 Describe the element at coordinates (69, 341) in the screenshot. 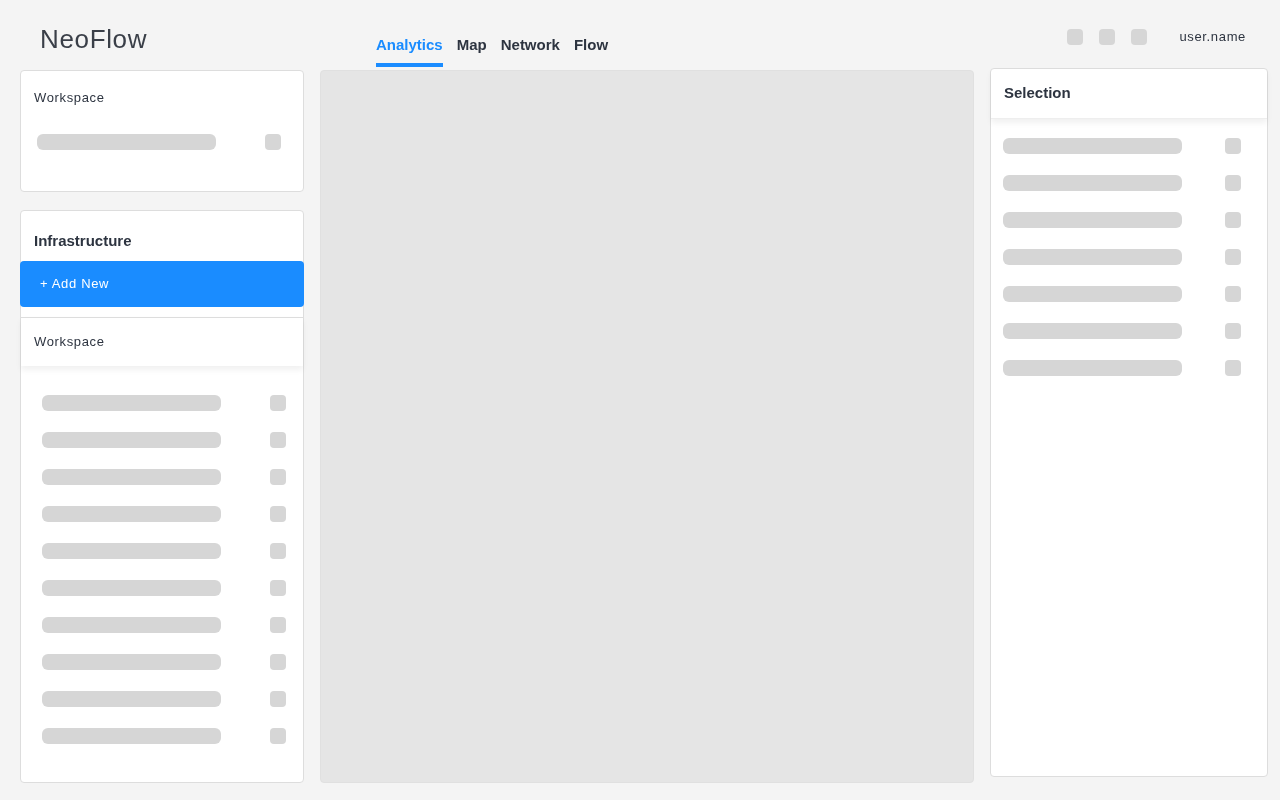

I see `section-title: Workspace` at that location.